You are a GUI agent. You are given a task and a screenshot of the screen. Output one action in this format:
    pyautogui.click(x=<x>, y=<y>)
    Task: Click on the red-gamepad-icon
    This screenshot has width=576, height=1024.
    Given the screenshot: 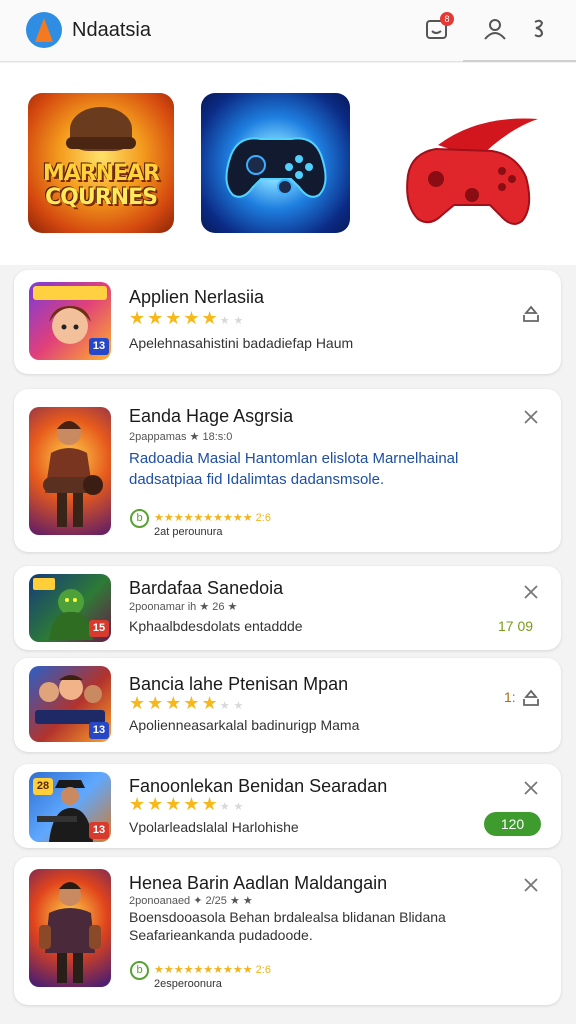 What is the action you would take?
    pyautogui.click(x=472, y=175)
    